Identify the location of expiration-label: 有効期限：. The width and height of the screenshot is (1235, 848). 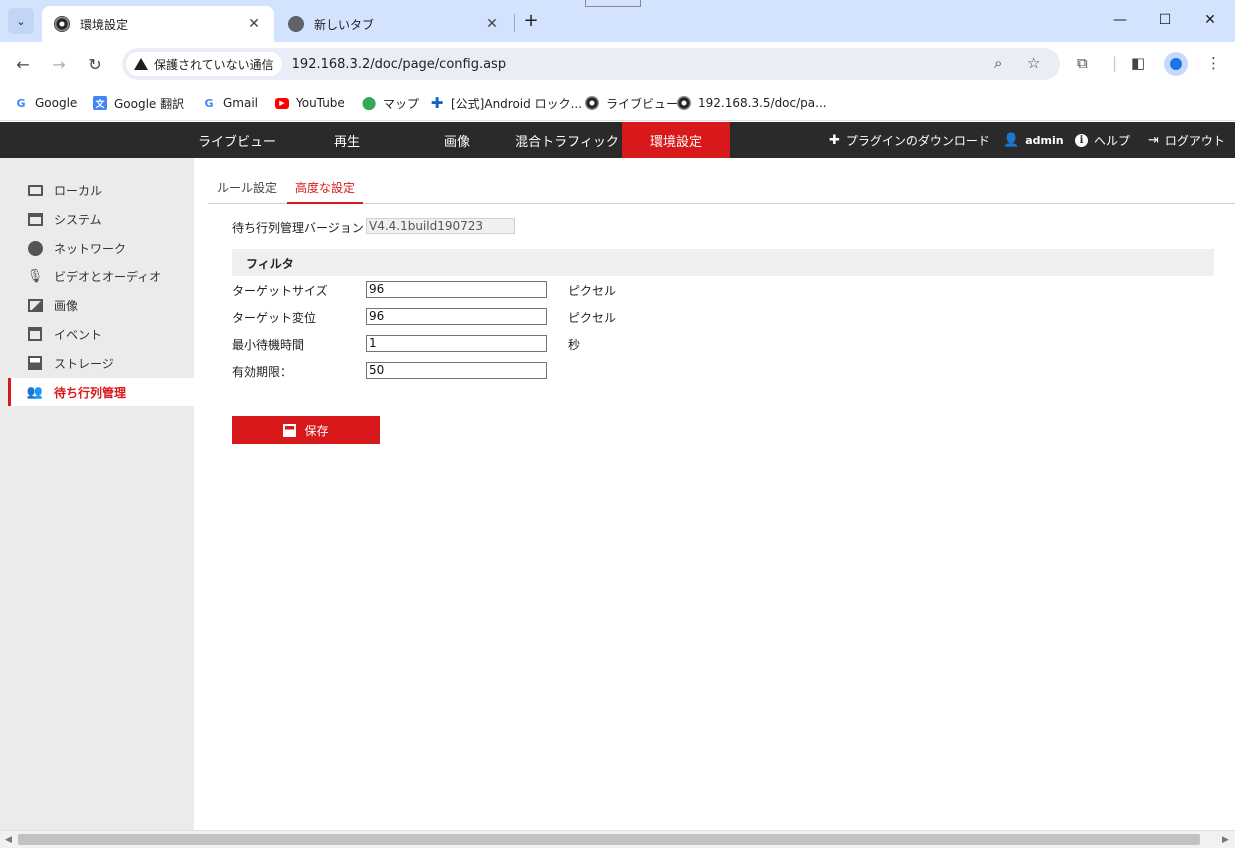
(262, 372).